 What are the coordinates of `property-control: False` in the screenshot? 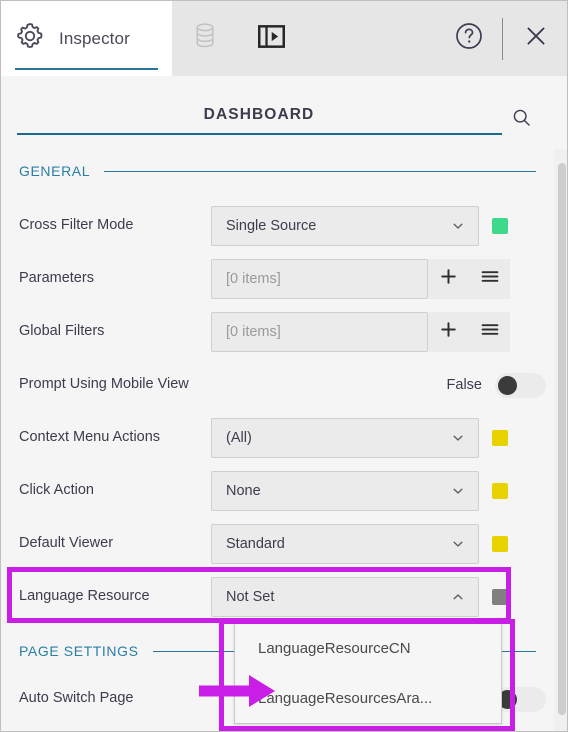 It's located at (382, 385).